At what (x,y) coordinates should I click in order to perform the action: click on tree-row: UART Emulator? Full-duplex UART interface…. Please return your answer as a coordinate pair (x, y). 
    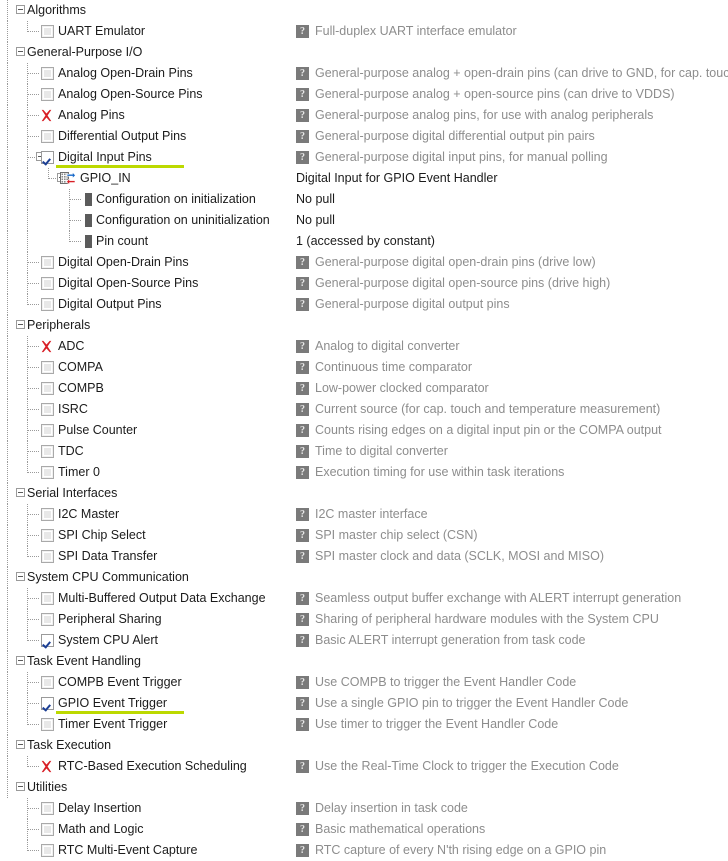
    Looking at the image, I should click on (364, 31).